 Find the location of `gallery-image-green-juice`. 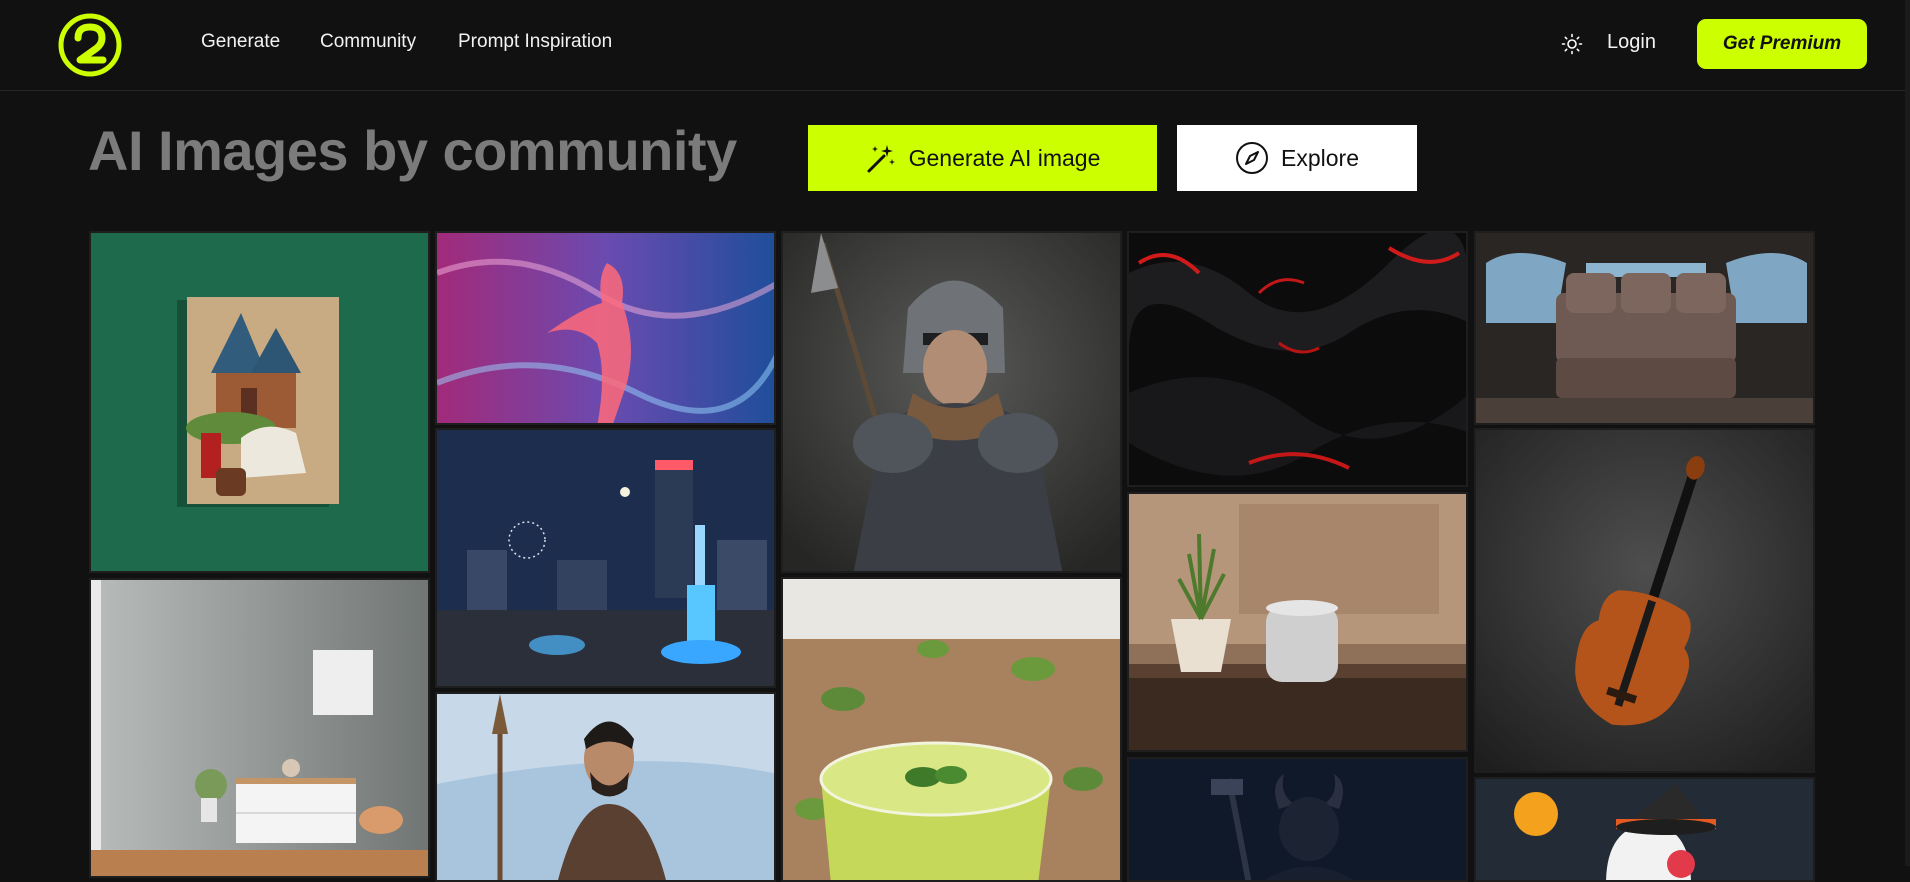

gallery-image-green-juice is located at coordinates (951, 729).